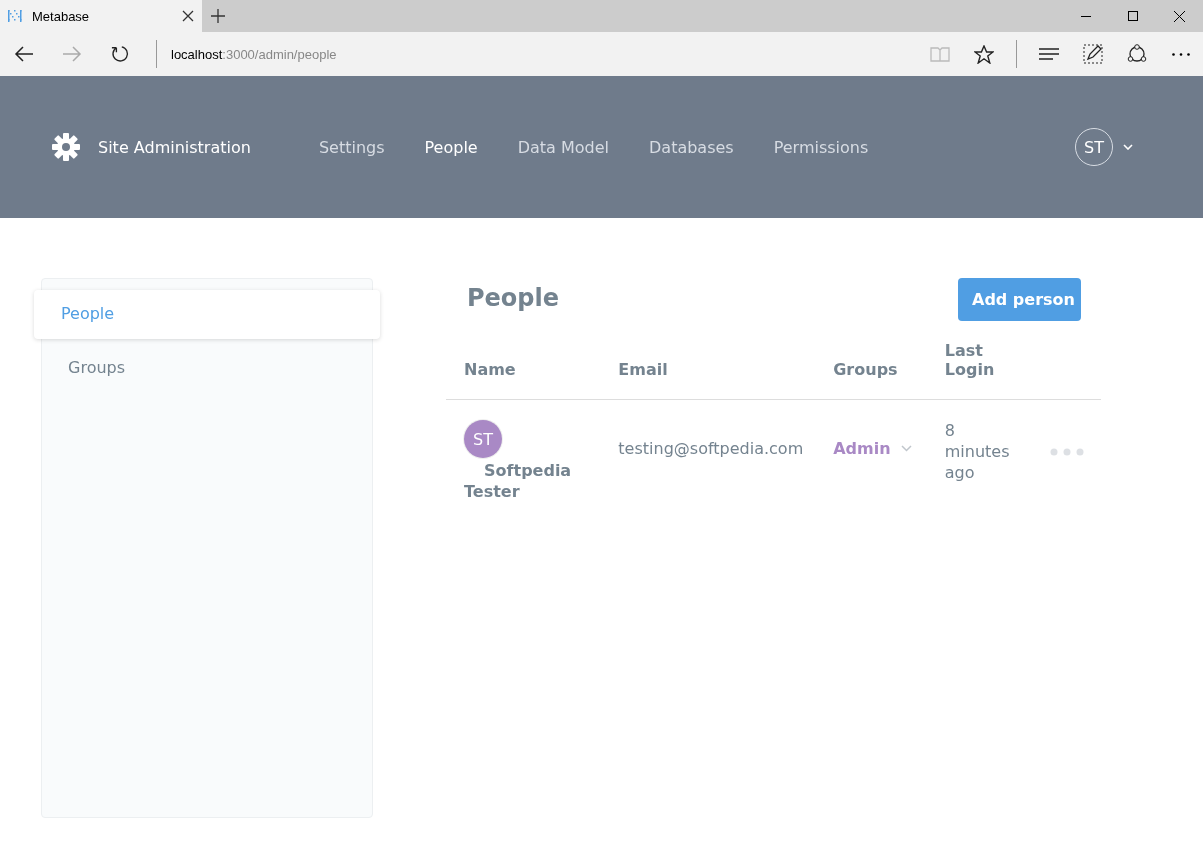 The width and height of the screenshot is (1203, 860). I want to click on page-title: People, so click(513, 298).